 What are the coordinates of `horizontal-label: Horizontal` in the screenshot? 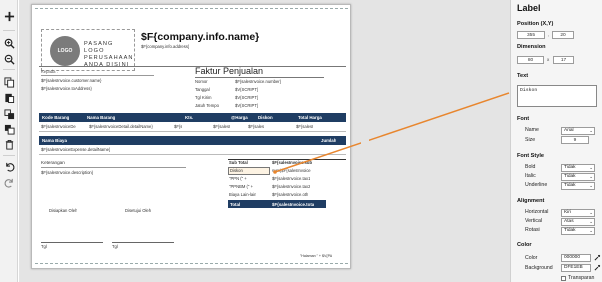 It's located at (537, 212).